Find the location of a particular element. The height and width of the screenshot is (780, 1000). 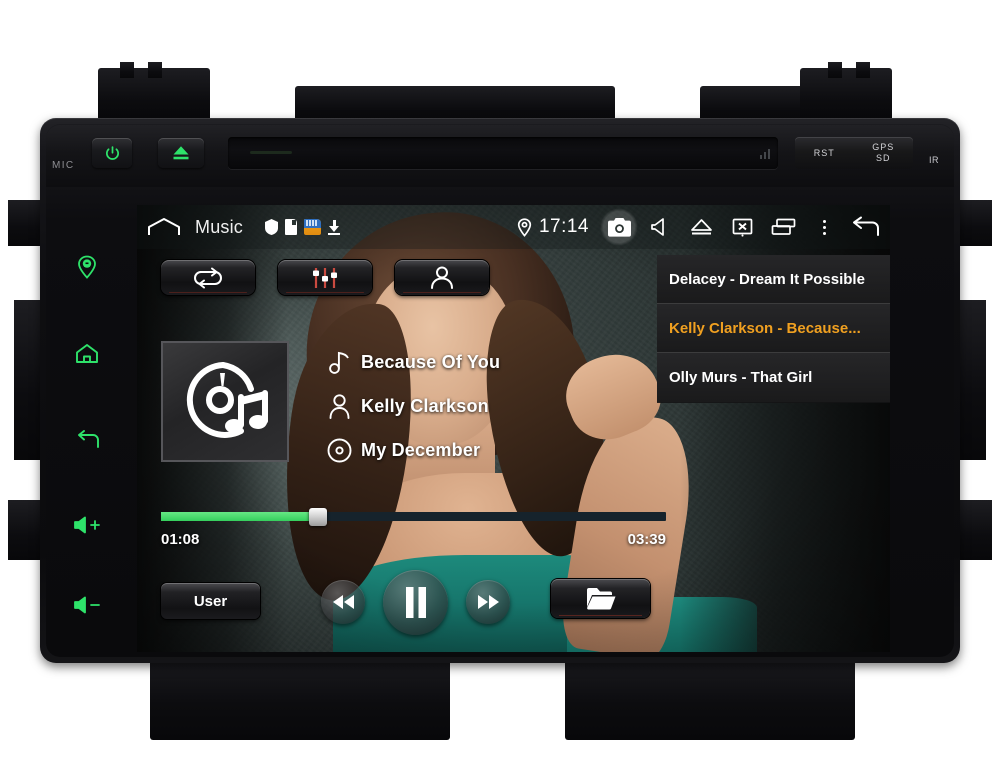

status-mute-button is located at coordinates (660, 227).